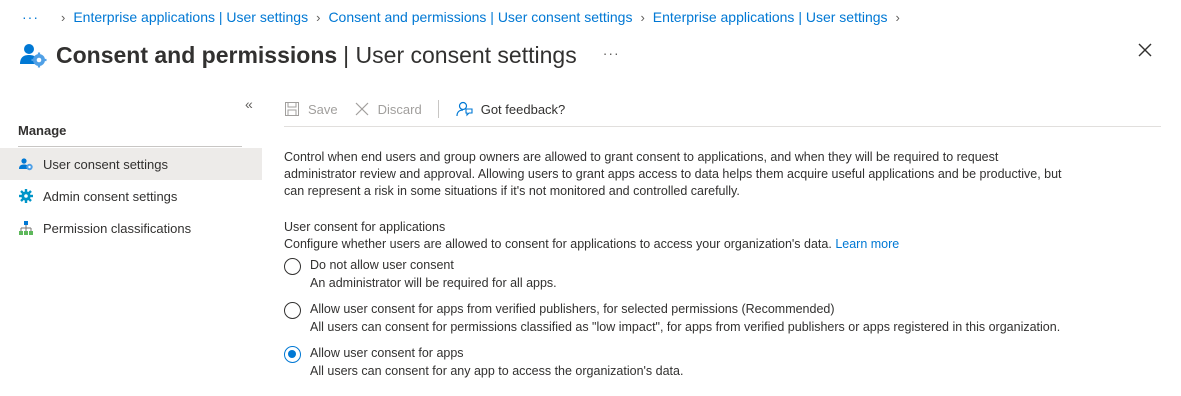 The height and width of the screenshot is (396, 1181). What do you see at coordinates (611, 53) in the screenshot?
I see `more-options-button: ···` at bounding box center [611, 53].